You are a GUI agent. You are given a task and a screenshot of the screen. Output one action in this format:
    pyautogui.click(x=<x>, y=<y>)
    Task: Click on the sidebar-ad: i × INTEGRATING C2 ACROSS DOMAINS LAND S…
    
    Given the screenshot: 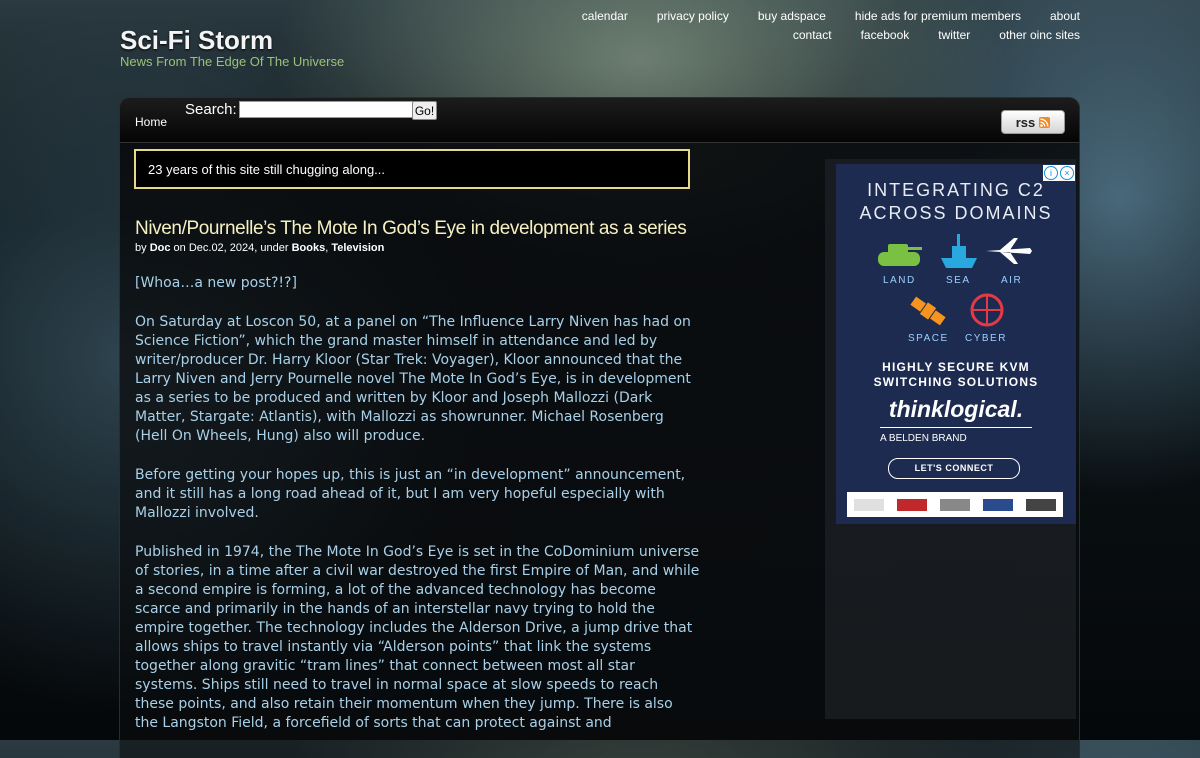 What is the action you would take?
    pyautogui.click(x=956, y=344)
    